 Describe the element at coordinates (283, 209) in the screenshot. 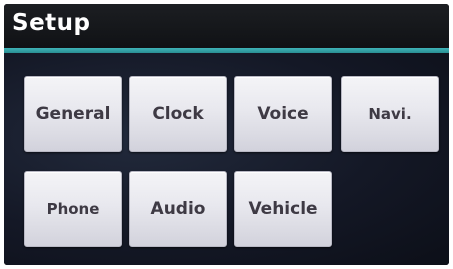

I see `vehicle-button: Vehicle` at that location.